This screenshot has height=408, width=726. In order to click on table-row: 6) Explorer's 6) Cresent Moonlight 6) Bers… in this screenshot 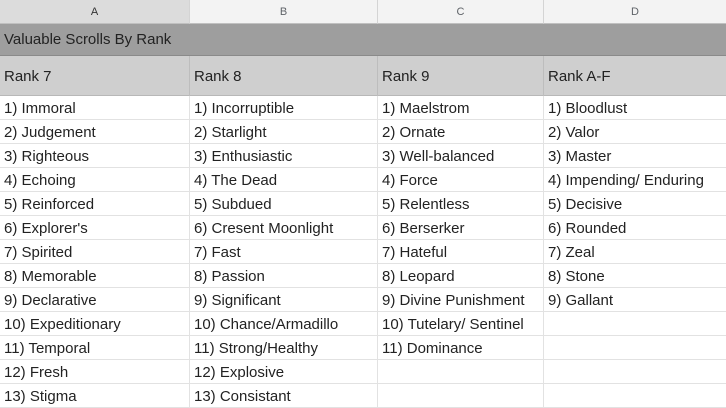, I will do `click(363, 228)`.